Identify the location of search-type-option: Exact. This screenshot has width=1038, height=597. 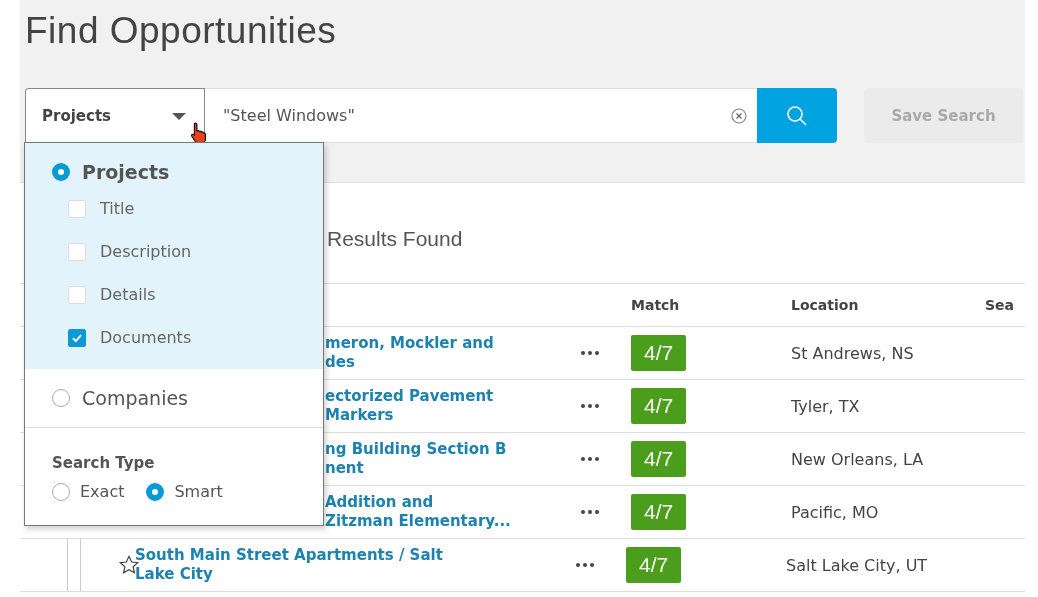
(88, 491).